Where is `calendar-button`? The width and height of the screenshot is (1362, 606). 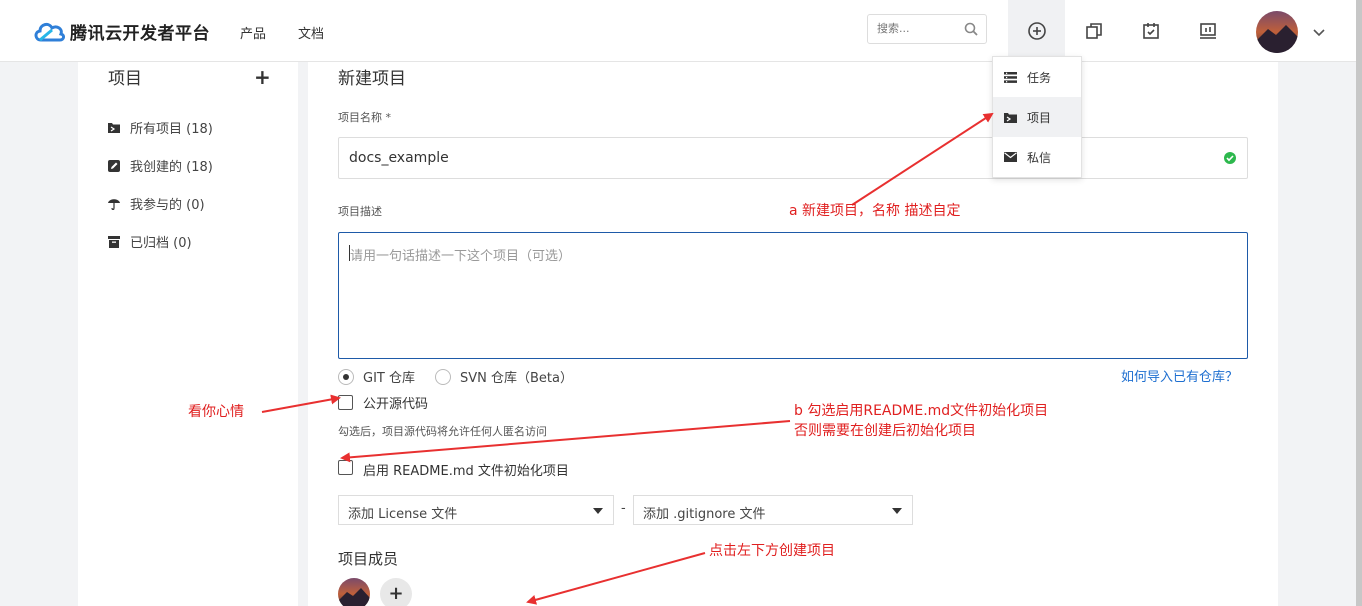 calendar-button is located at coordinates (1150, 31).